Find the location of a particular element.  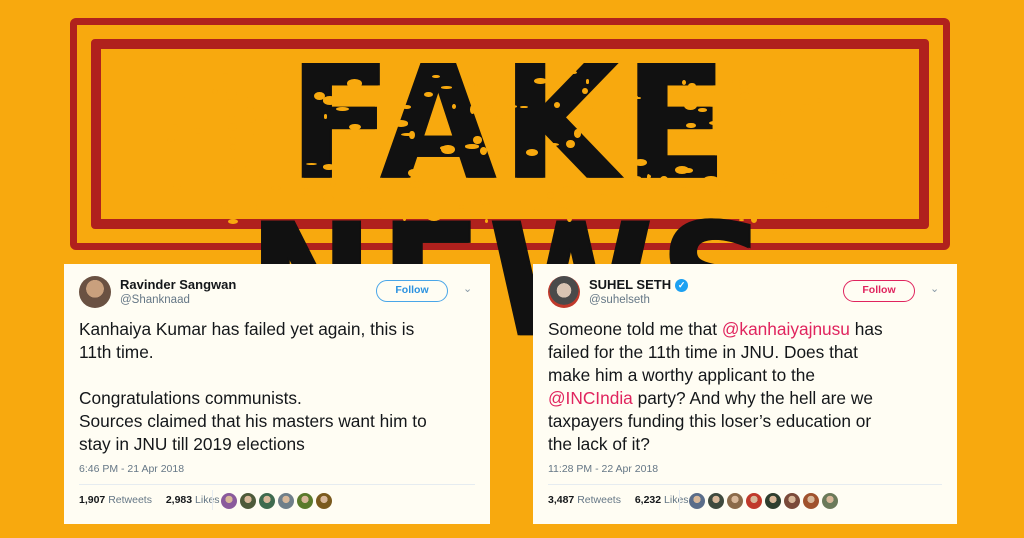

tweet-stats: 1,907 Retweets 2,983 Likes is located at coordinates (149, 500).